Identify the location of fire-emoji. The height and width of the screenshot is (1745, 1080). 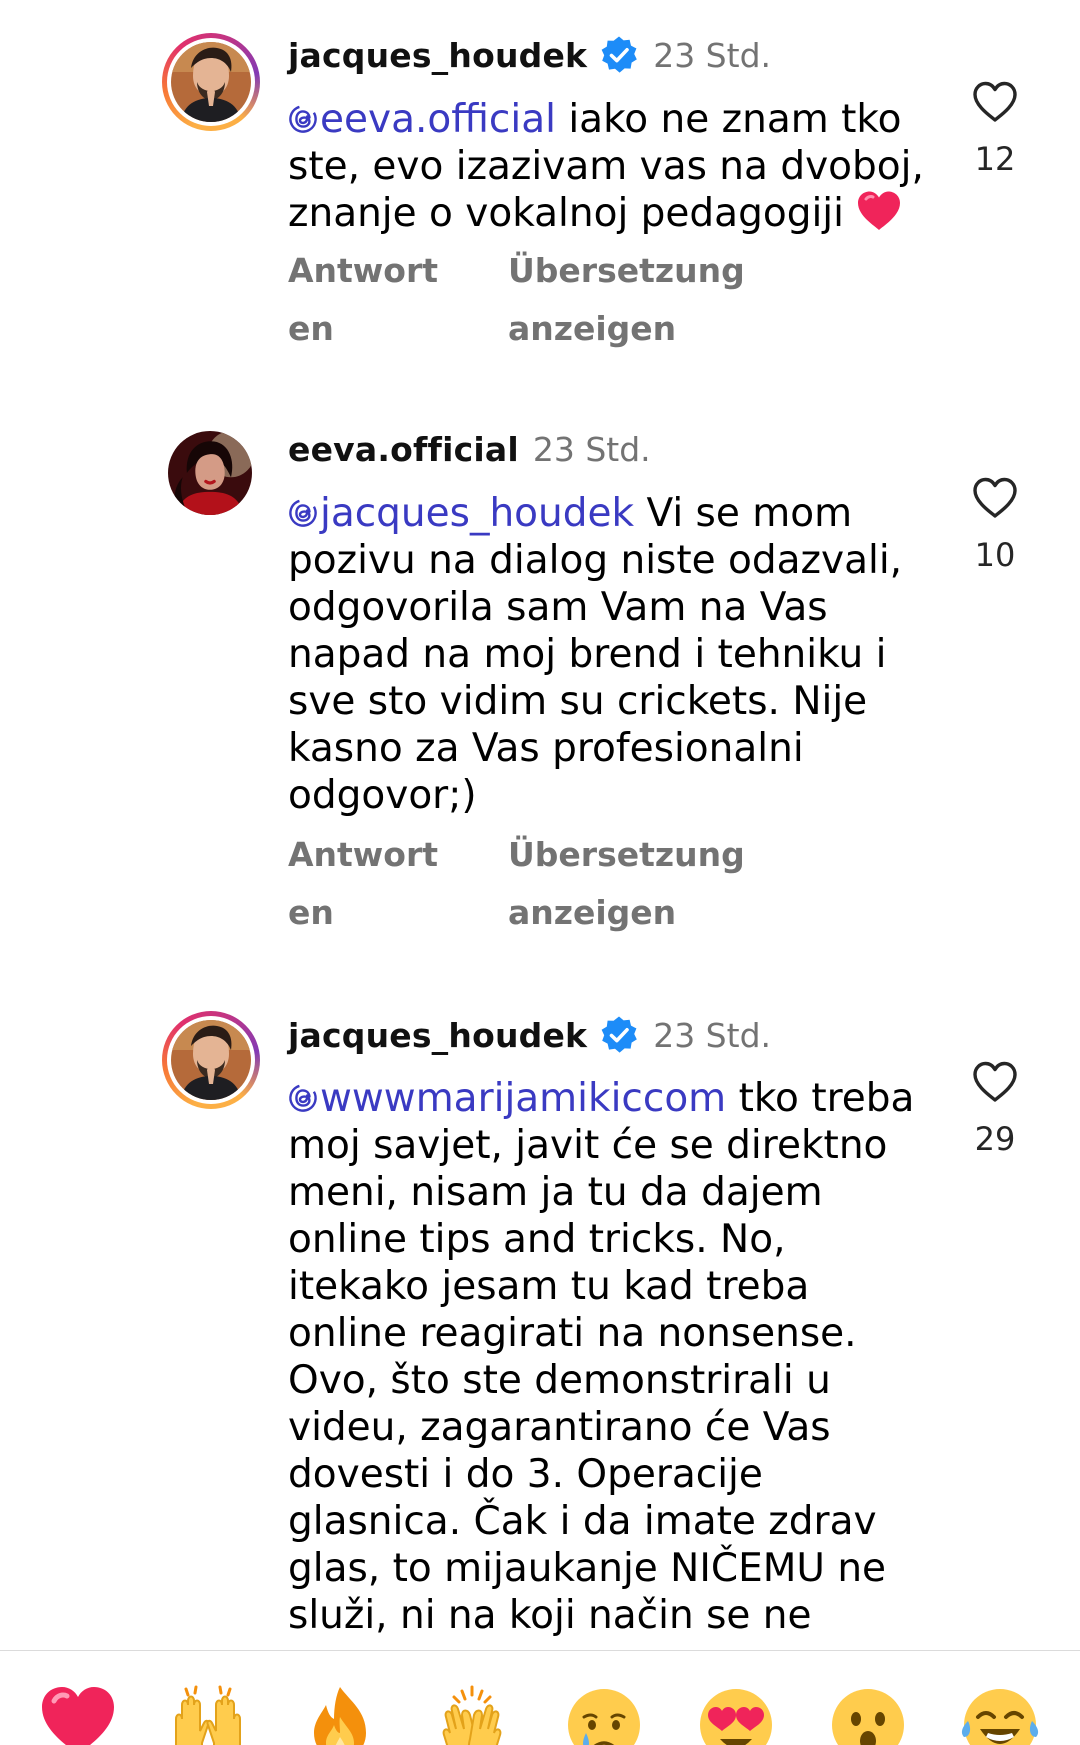
(340, 1713).